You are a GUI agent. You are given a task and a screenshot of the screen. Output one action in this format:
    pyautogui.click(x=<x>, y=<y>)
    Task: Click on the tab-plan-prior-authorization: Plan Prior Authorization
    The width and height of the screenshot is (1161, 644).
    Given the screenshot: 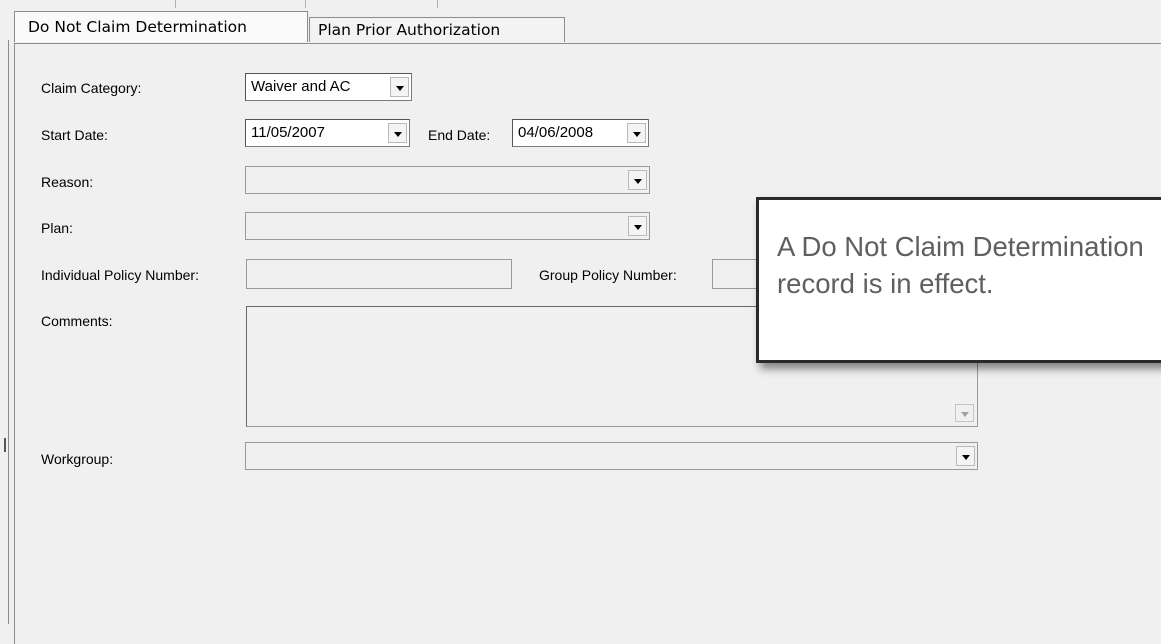 What is the action you would take?
    pyautogui.click(x=437, y=29)
    